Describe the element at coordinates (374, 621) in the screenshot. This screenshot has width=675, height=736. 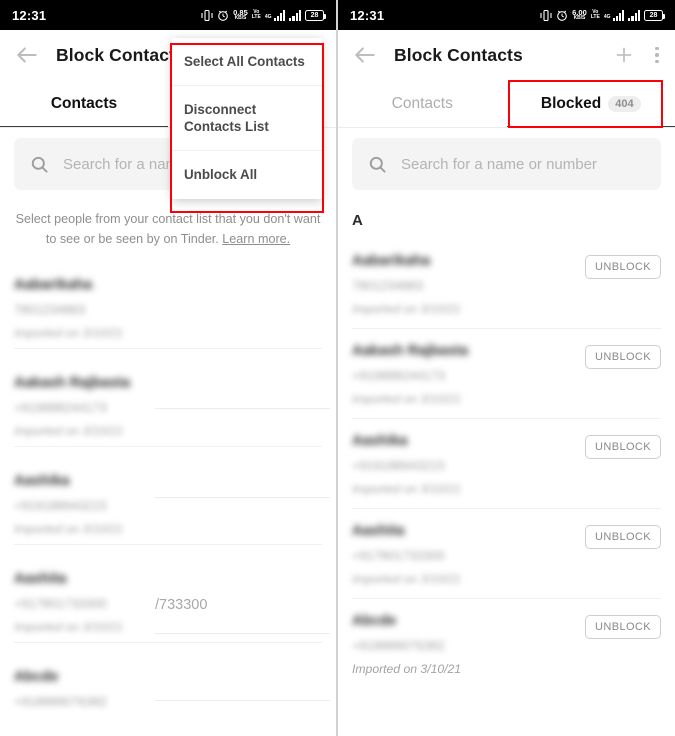
I see `contact-name: Abcde` at that location.